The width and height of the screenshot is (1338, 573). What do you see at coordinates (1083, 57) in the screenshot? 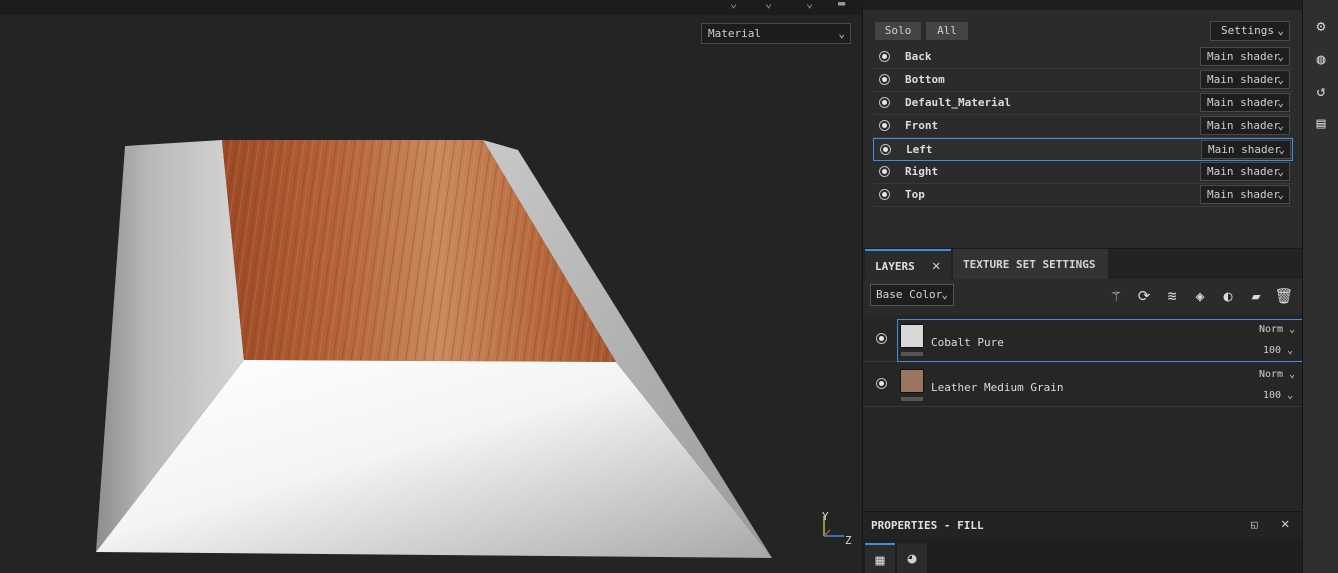
I see `texture-set-row: Back Main shader ⌄` at bounding box center [1083, 57].